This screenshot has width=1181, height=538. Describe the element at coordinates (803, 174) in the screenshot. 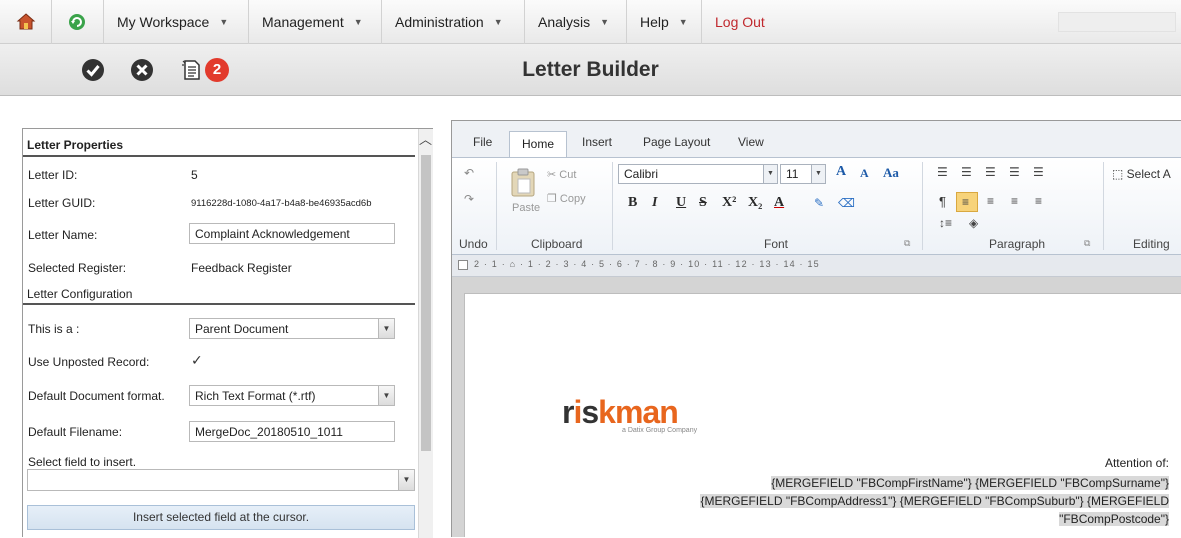

I see `font-size-select: 11 ▼` at that location.